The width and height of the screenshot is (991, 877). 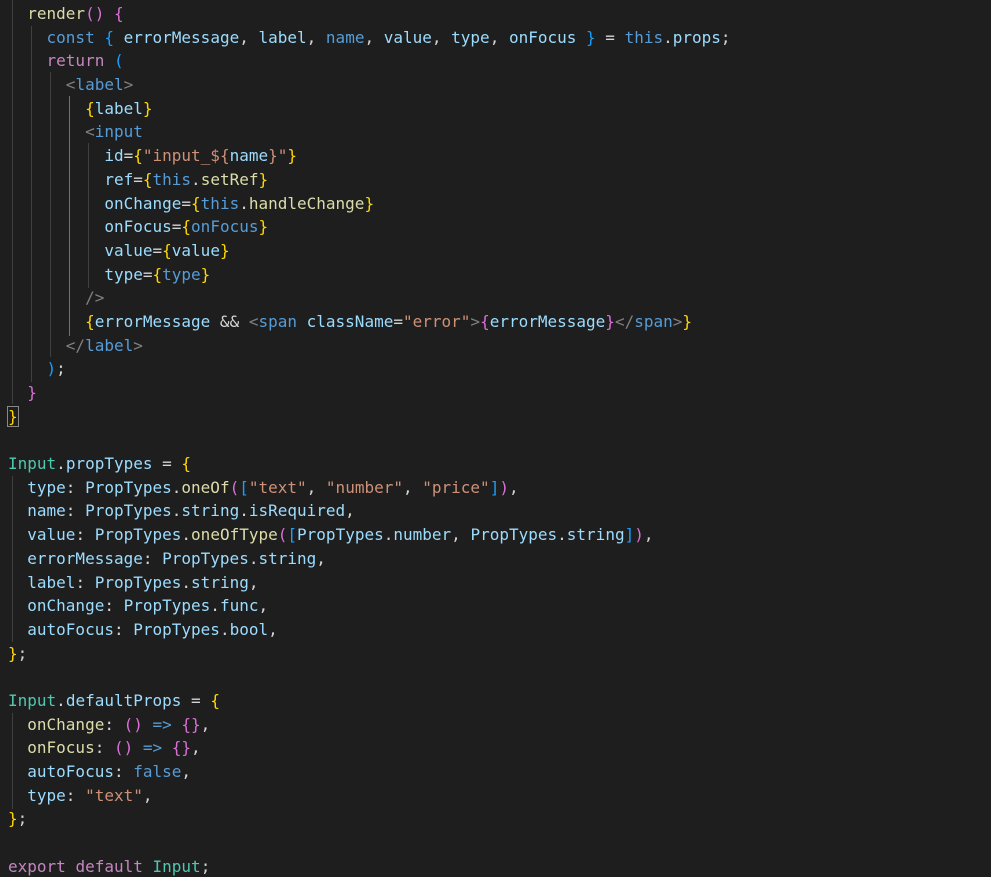 I want to click on code-token: {}, so click(x=191, y=724).